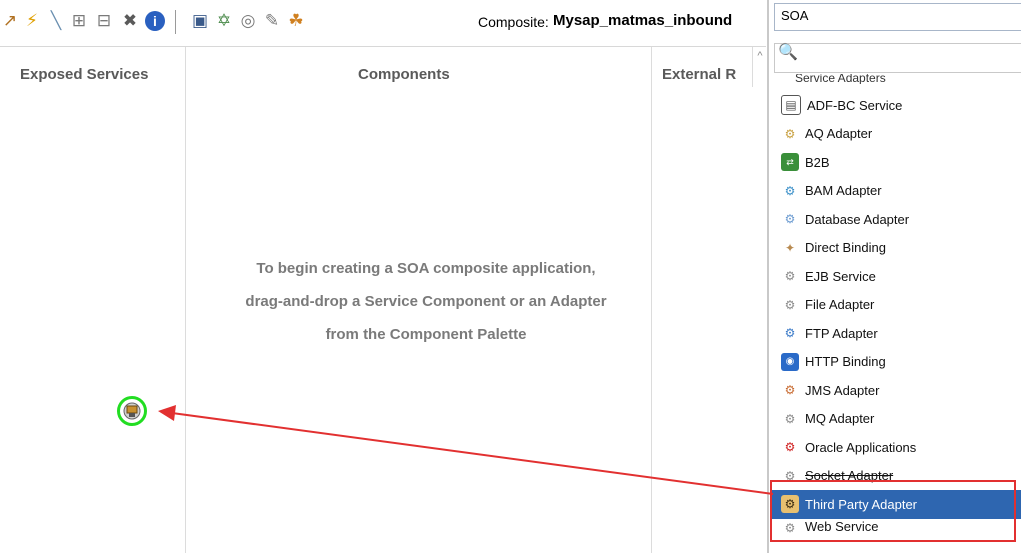 This screenshot has width=1021, height=553. Describe the element at coordinates (10, 21) in the screenshot. I see `arrow-icon: ↗` at that location.